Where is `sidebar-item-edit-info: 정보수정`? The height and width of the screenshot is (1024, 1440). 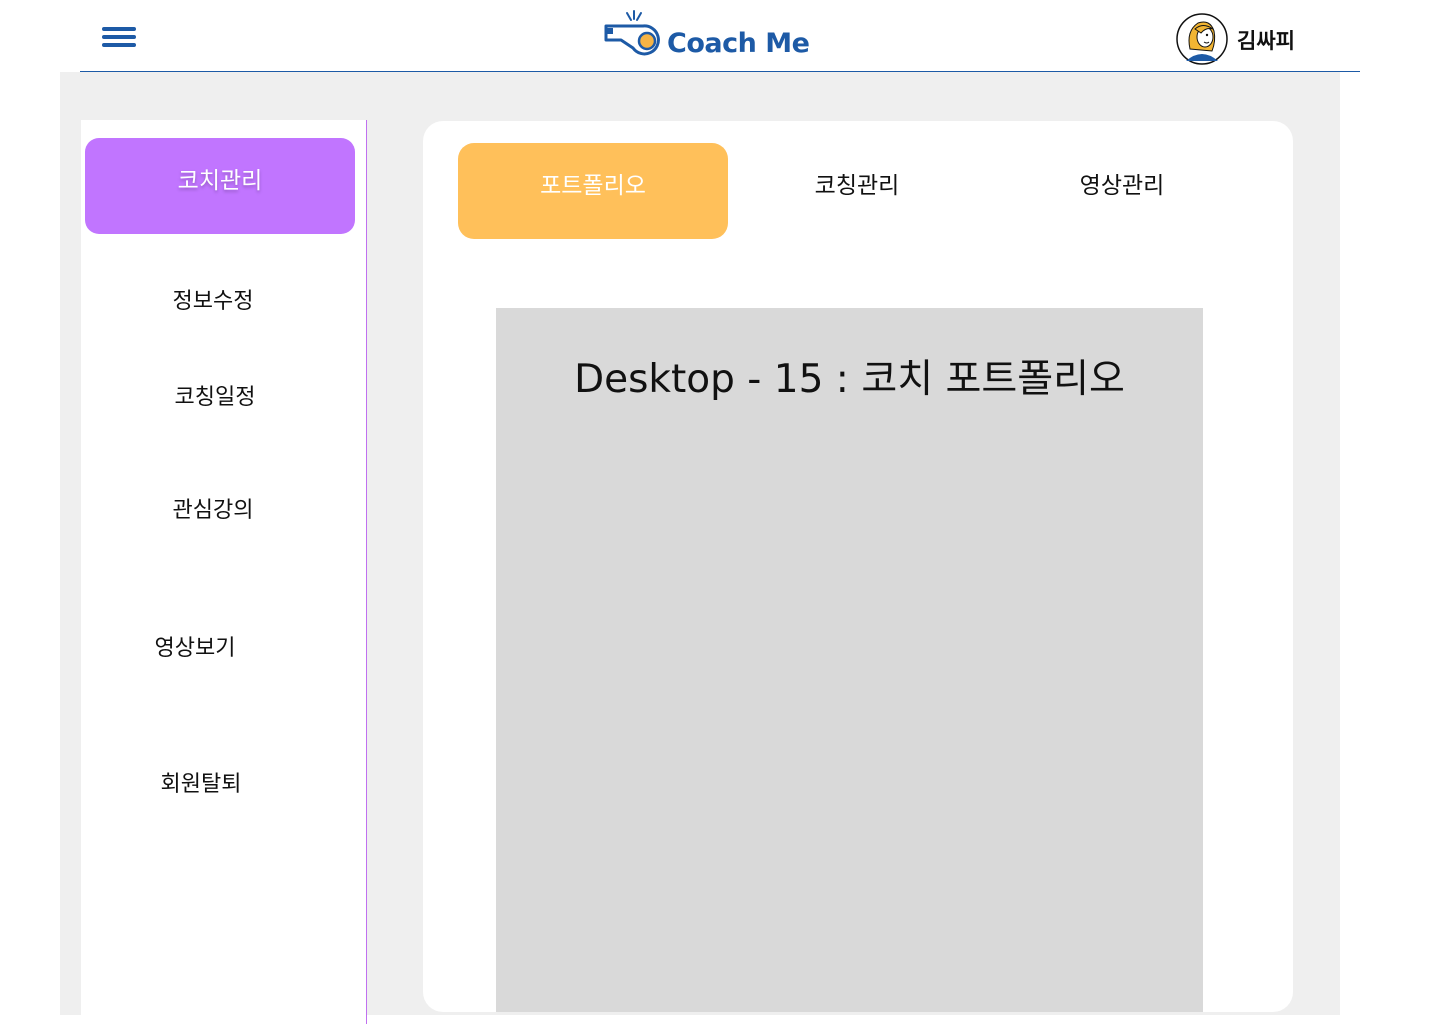
sidebar-item-edit-info: 정보수정 is located at coordinates (213, 299).